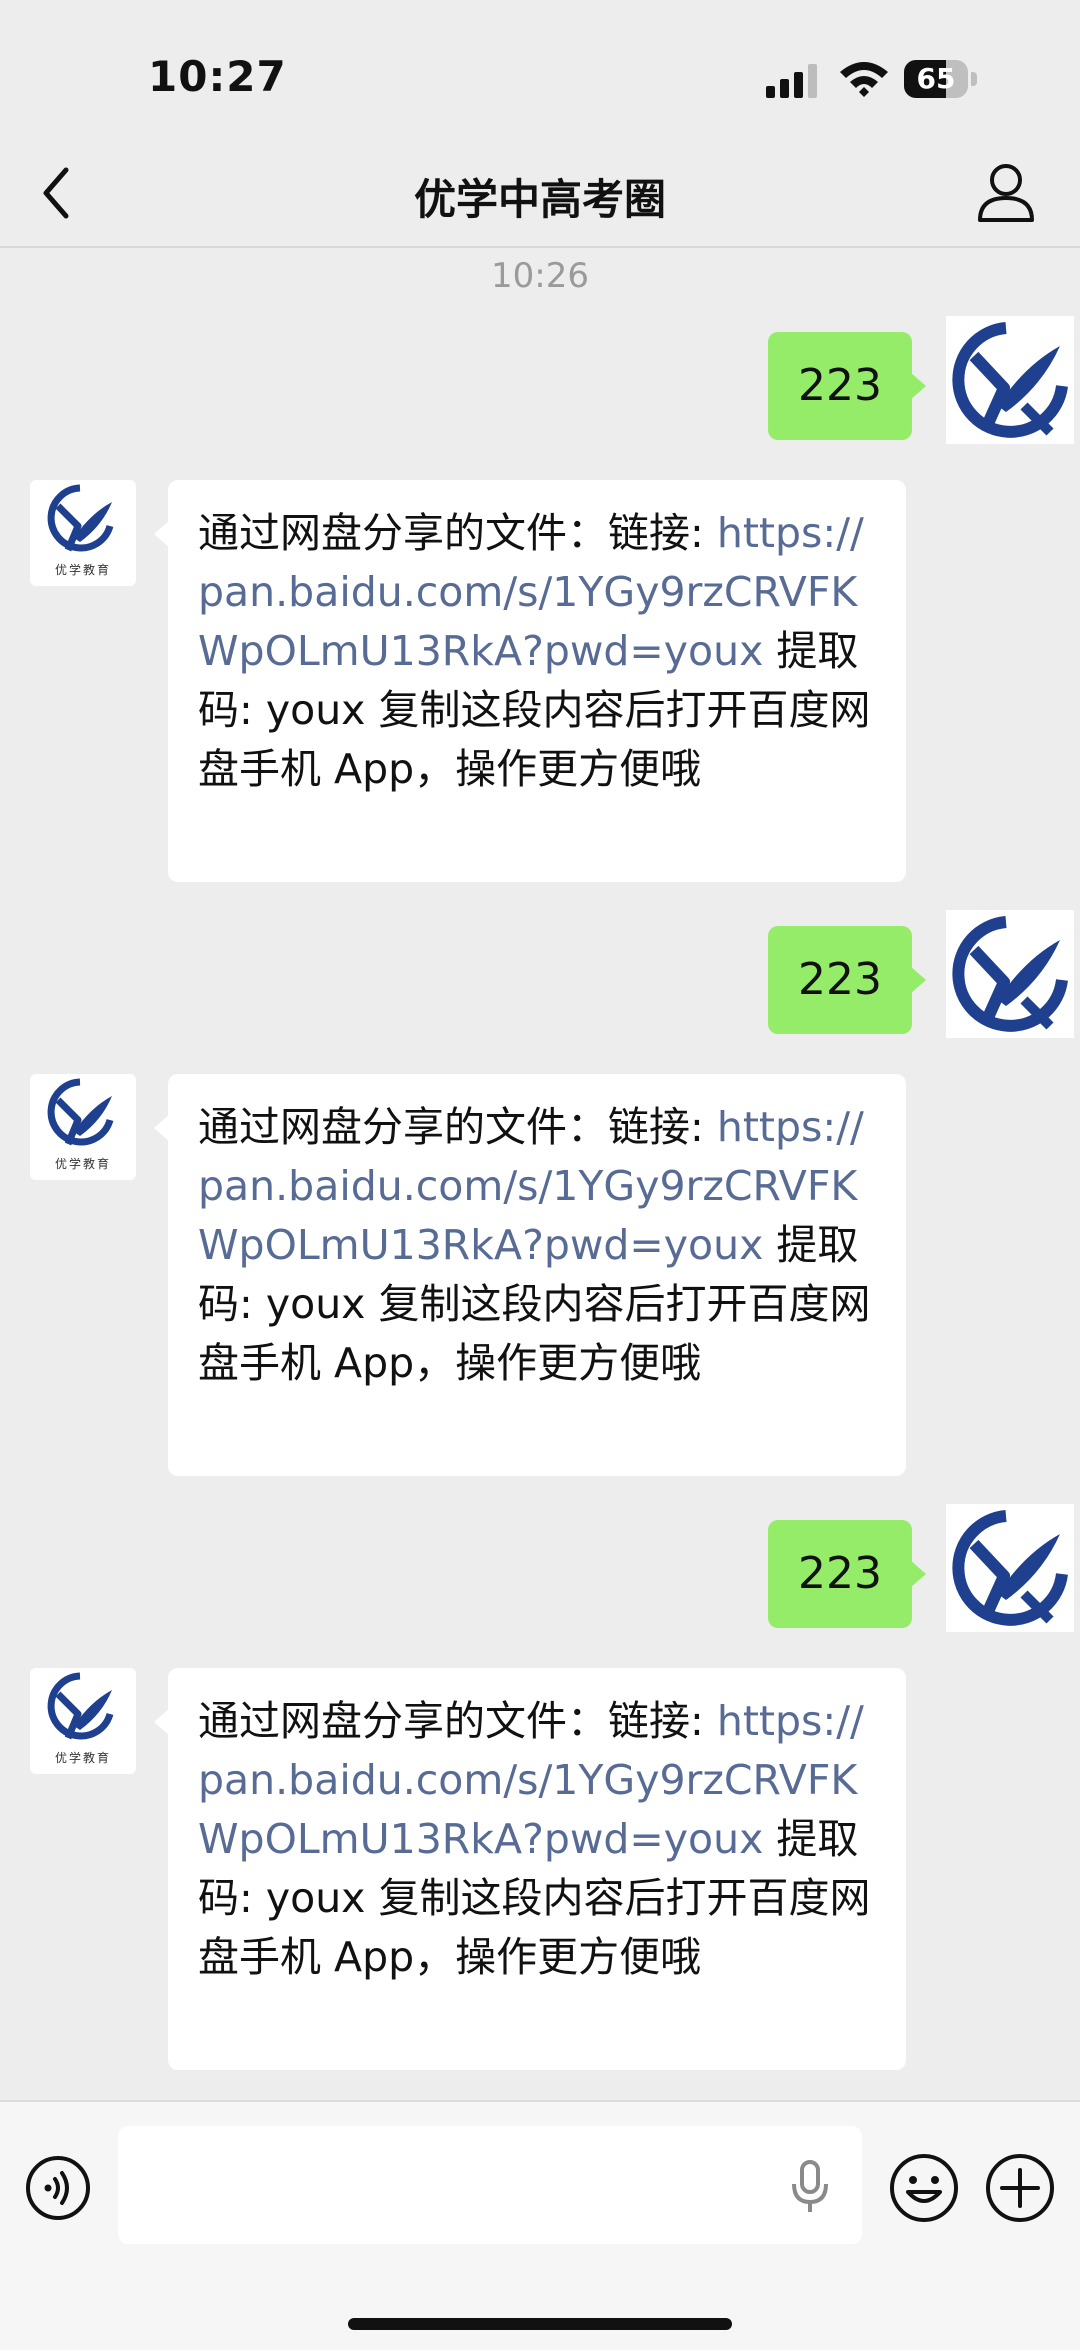 Image resolution: width=1080 pixels, height=2350 pixels. Describe the element at coordinates (936, 78) in the screenshot. I see `battery-percent: 65` at that location.